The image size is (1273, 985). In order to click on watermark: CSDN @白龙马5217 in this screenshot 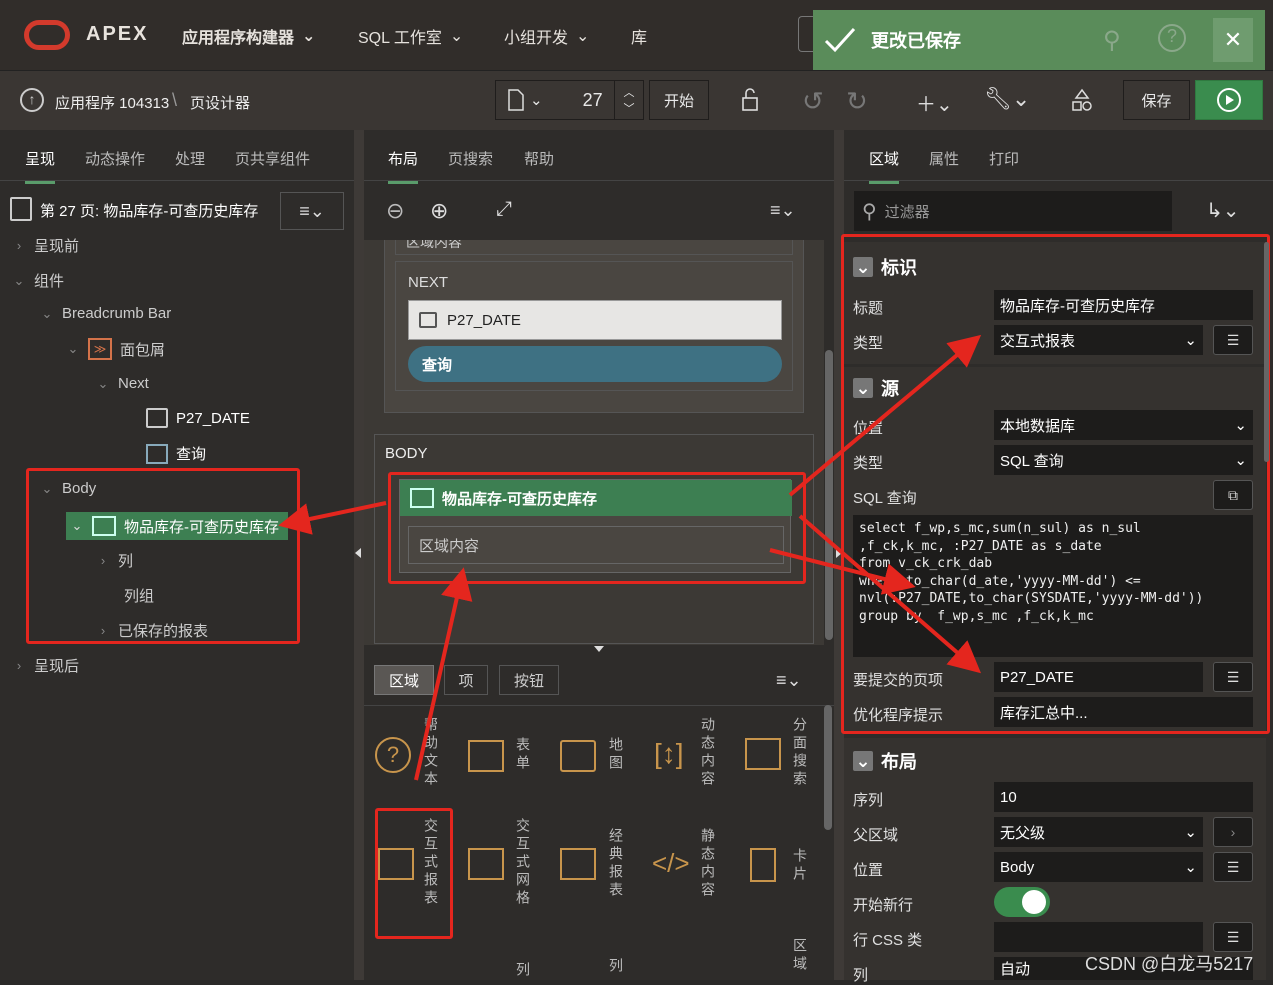, I will do `click(1169, 964)`.